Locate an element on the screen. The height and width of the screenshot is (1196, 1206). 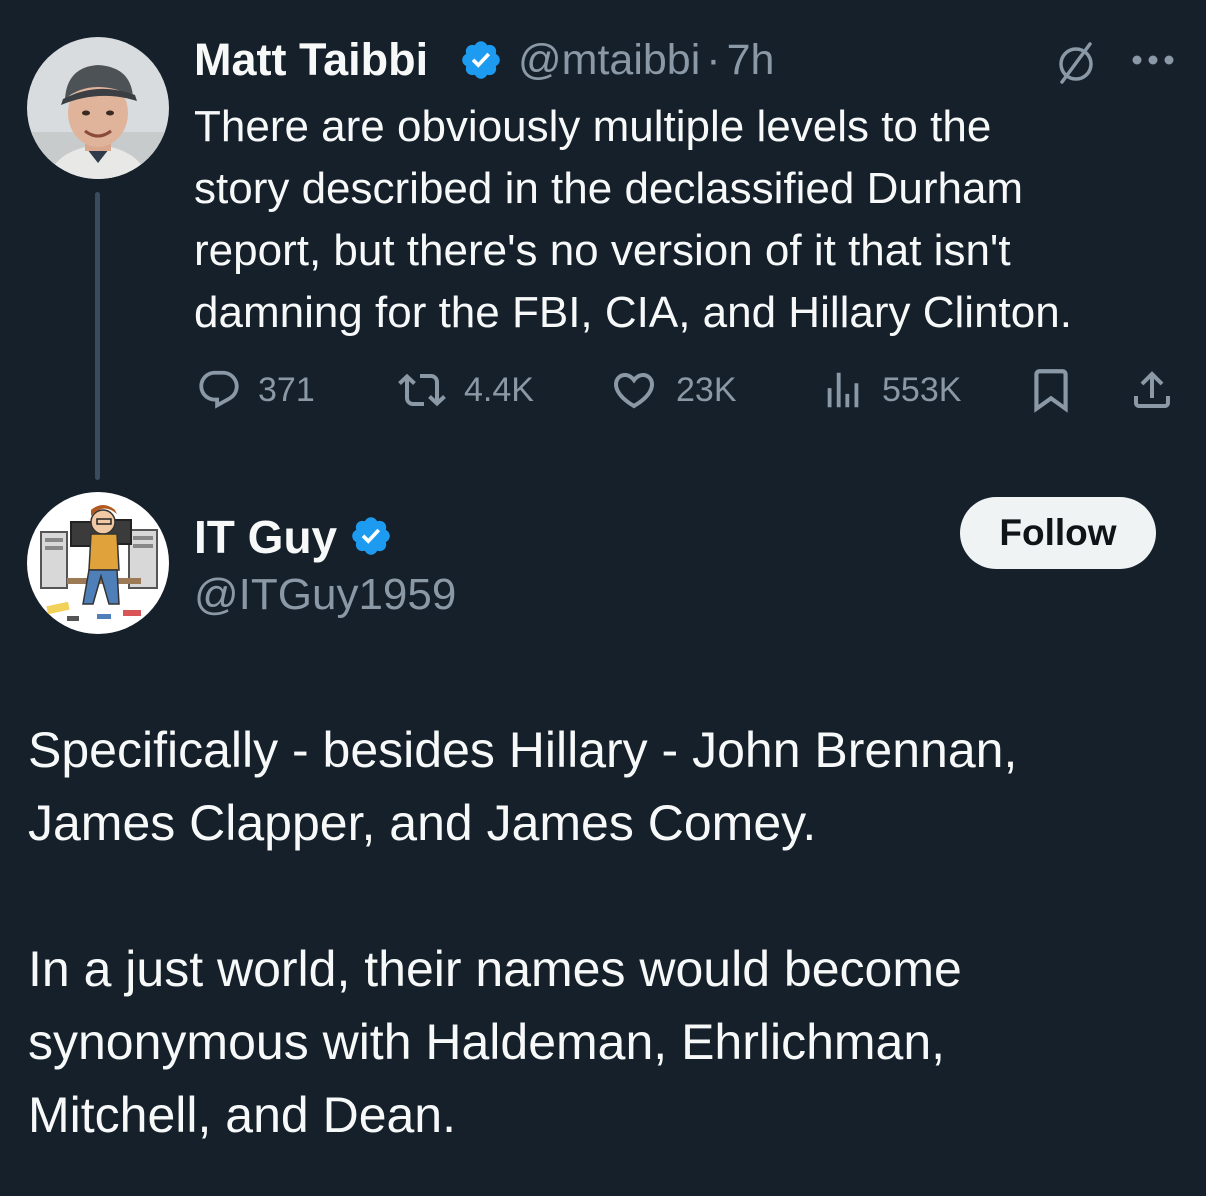
heart-icon is located at coordinates (634, 390).